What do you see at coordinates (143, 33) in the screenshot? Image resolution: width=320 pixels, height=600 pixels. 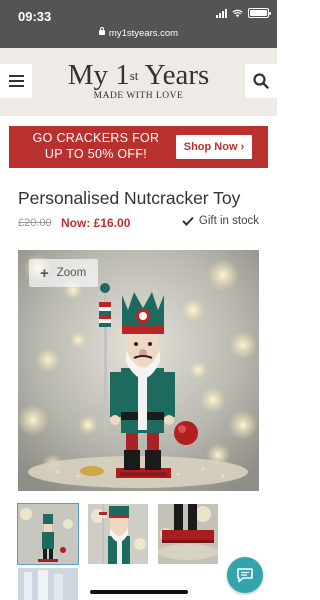 I see `url-text: my1styears.com` at bounding box center [143, 33].